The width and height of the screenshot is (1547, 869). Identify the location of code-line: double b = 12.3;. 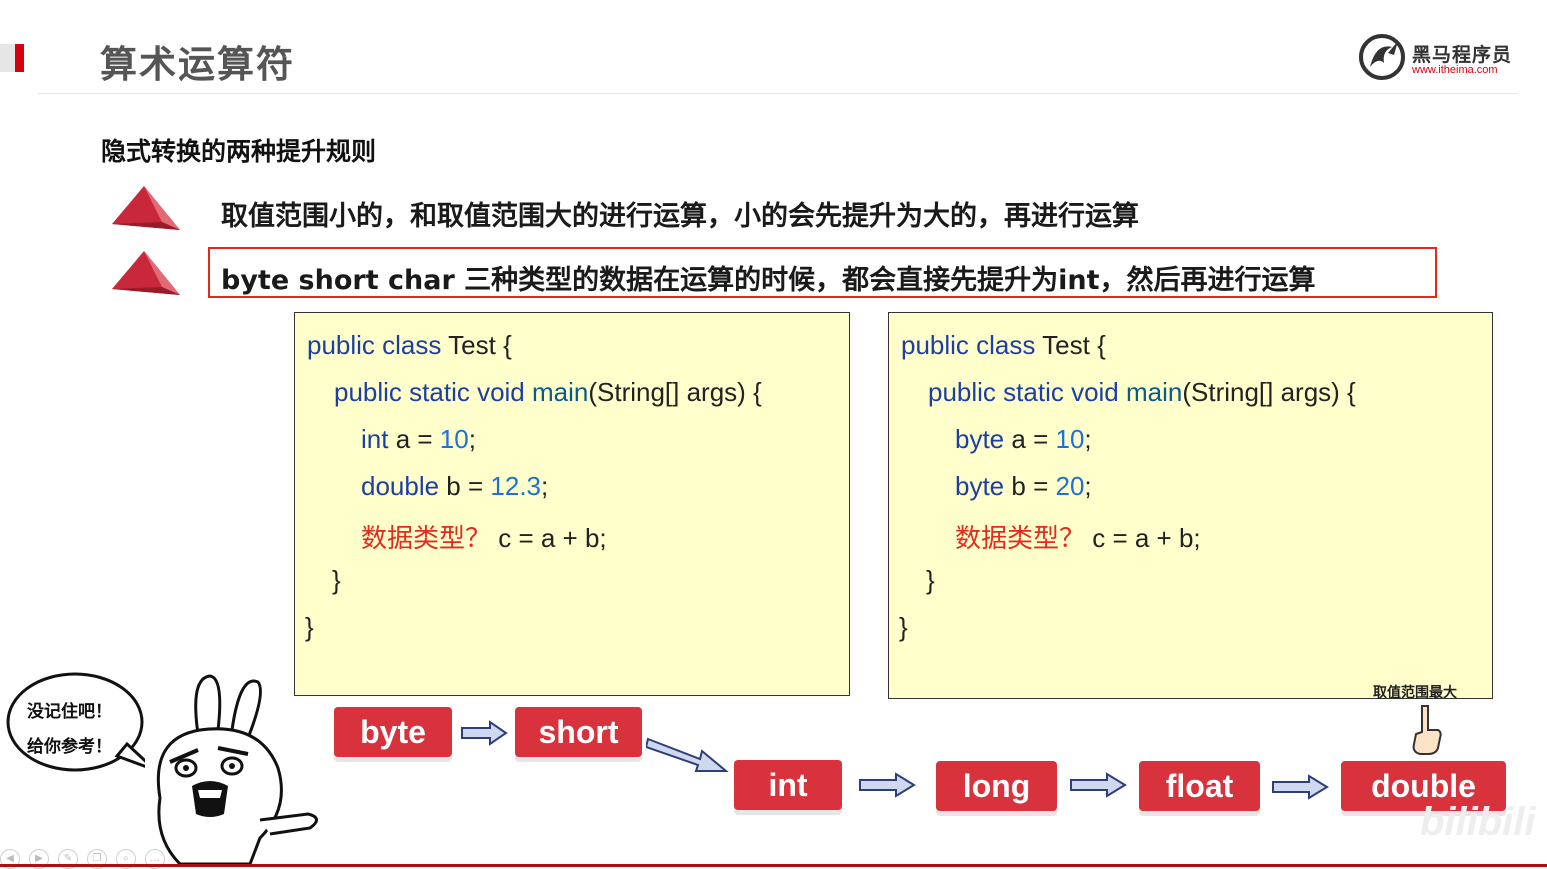
(455, 486).